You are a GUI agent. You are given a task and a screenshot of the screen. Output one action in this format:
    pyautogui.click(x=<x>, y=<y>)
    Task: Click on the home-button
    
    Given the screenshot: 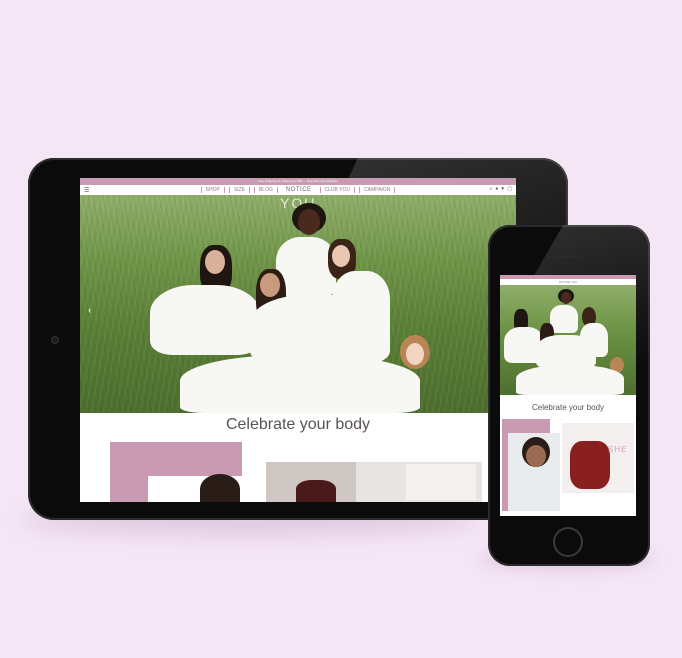 What is the action you would take?
    pyautogui.click(x=568, y=542)
    